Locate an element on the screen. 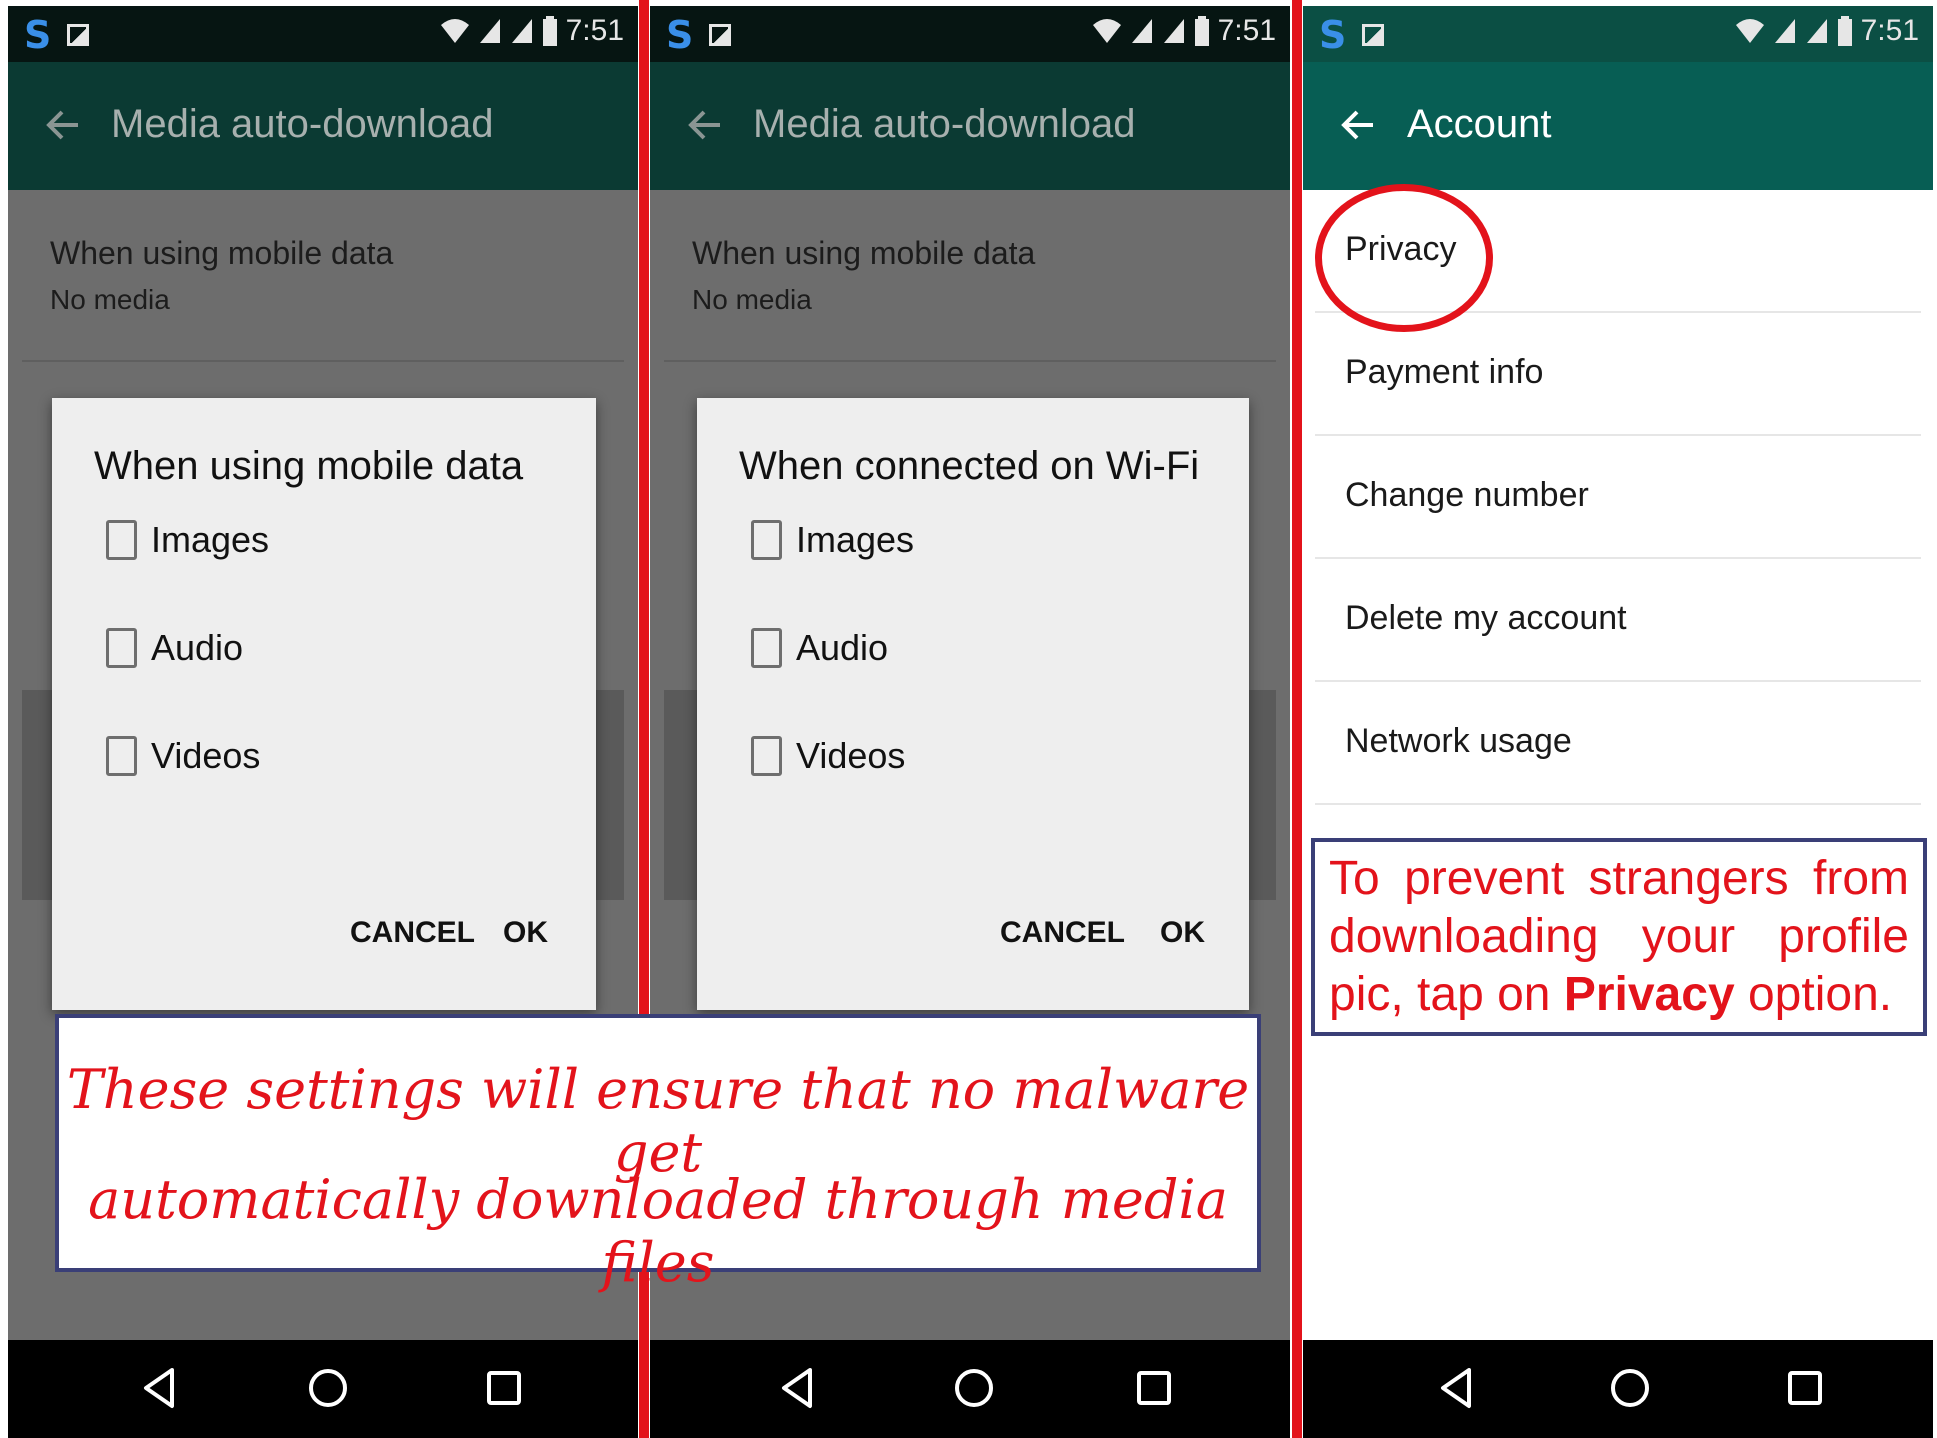 The height and width of the screenshot is (1438, 1937). list-item-label: Delete my account is located at coordinates (1486, 618).